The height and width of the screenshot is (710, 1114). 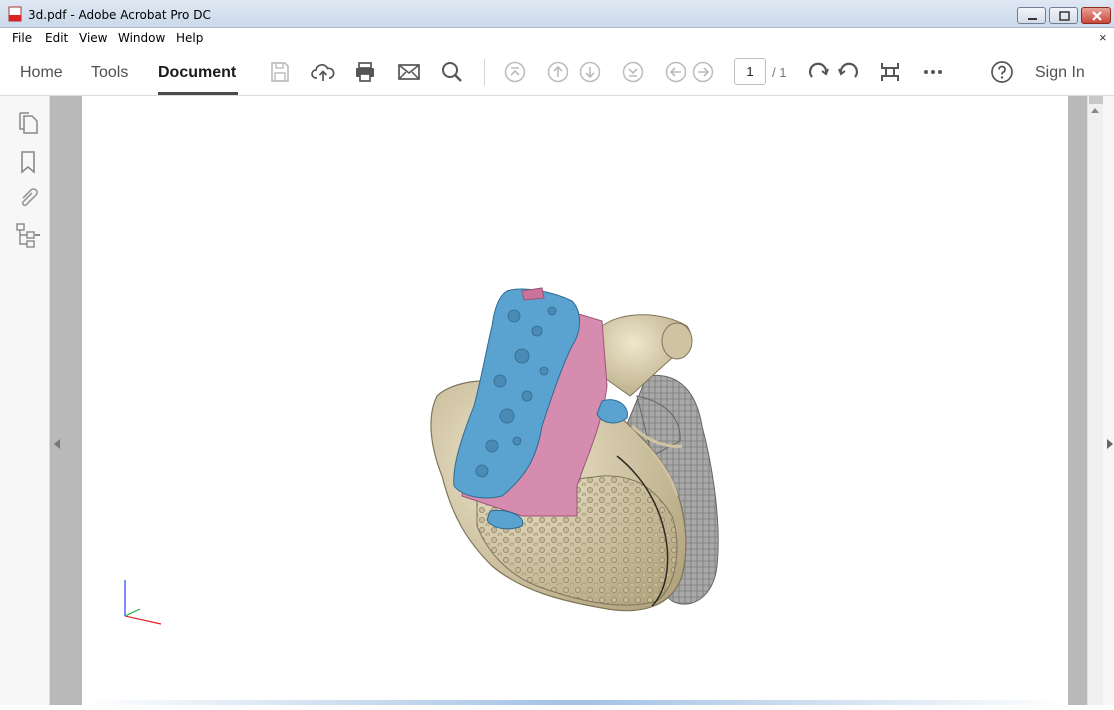 I want to click on sign-in-link: Sign In, so click(x=1060, y=73).